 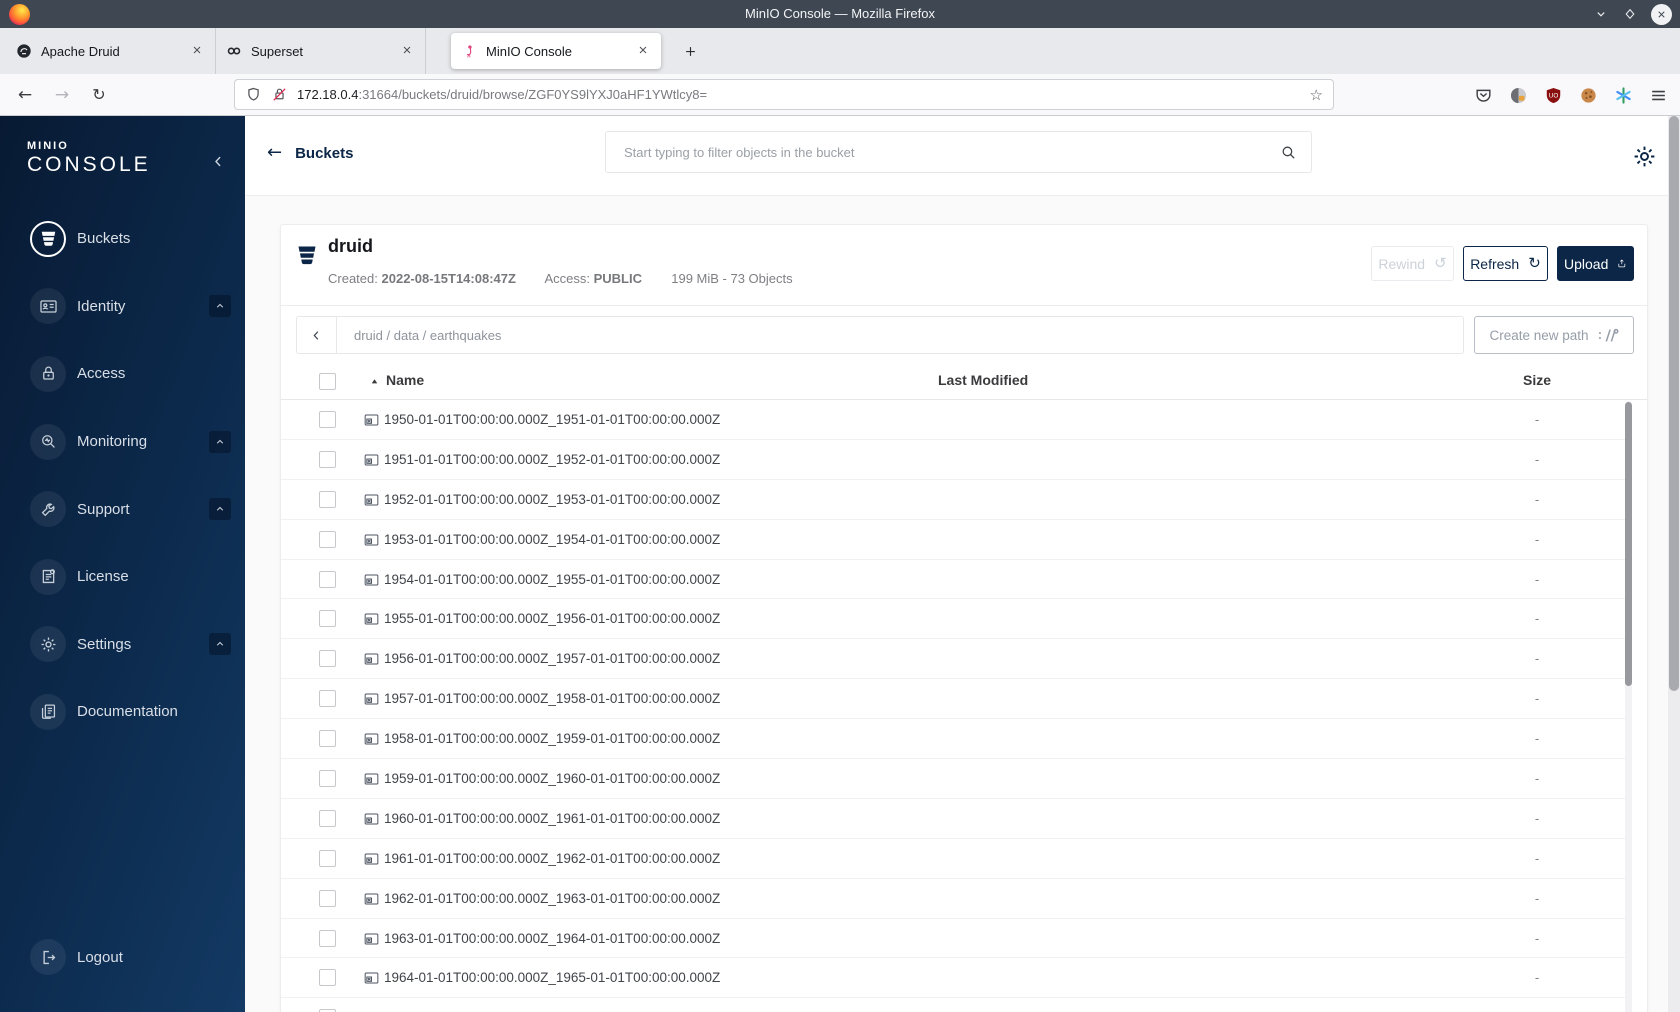 What do you see at coordinates (220, 163) in the screenshot?
I see `sidebar-collapse-icon` at bounding box center [220, 163].